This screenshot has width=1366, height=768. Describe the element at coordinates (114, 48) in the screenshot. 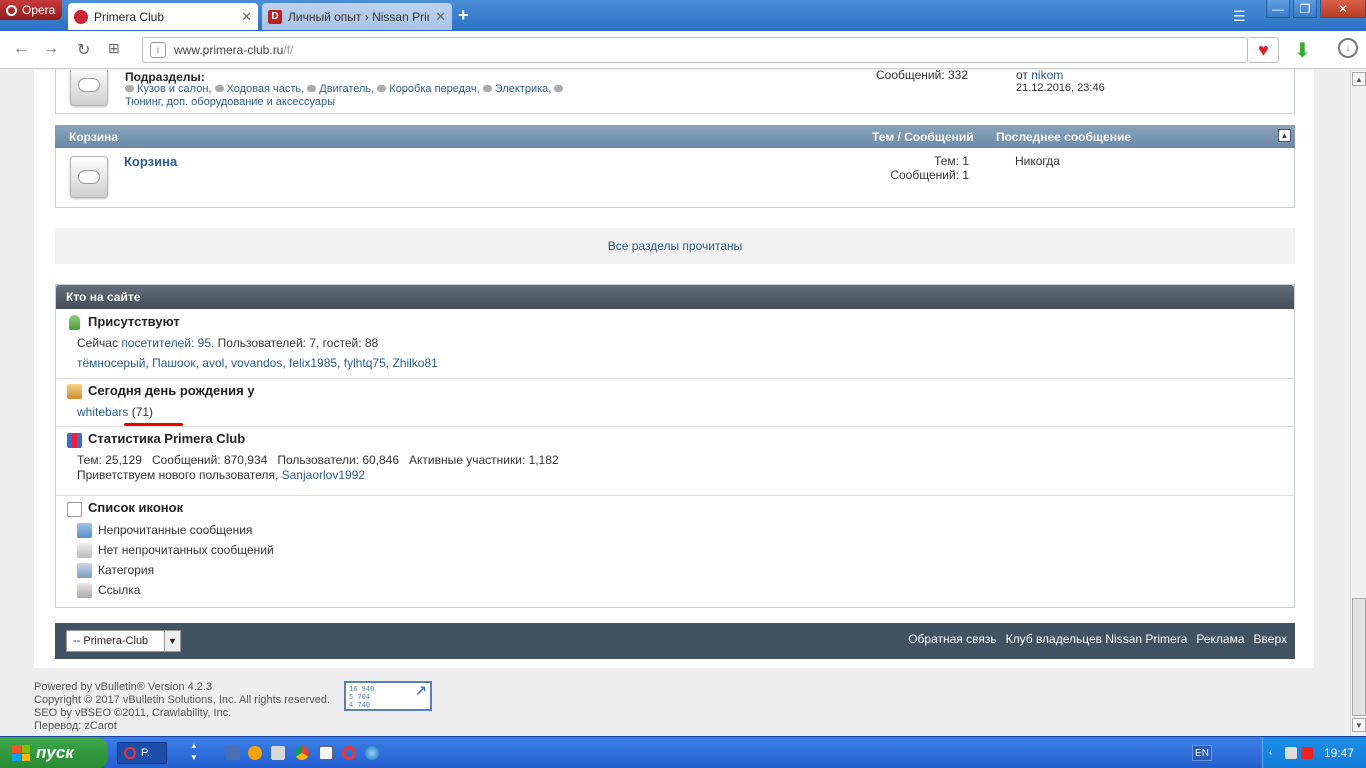

I see `speed-dial-icon: ⊞` at that location.